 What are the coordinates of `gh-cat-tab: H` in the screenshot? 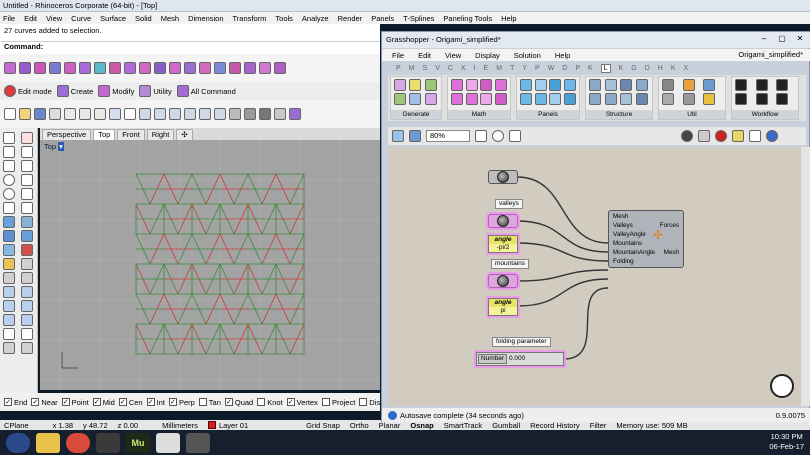 It's located at (660, 68).